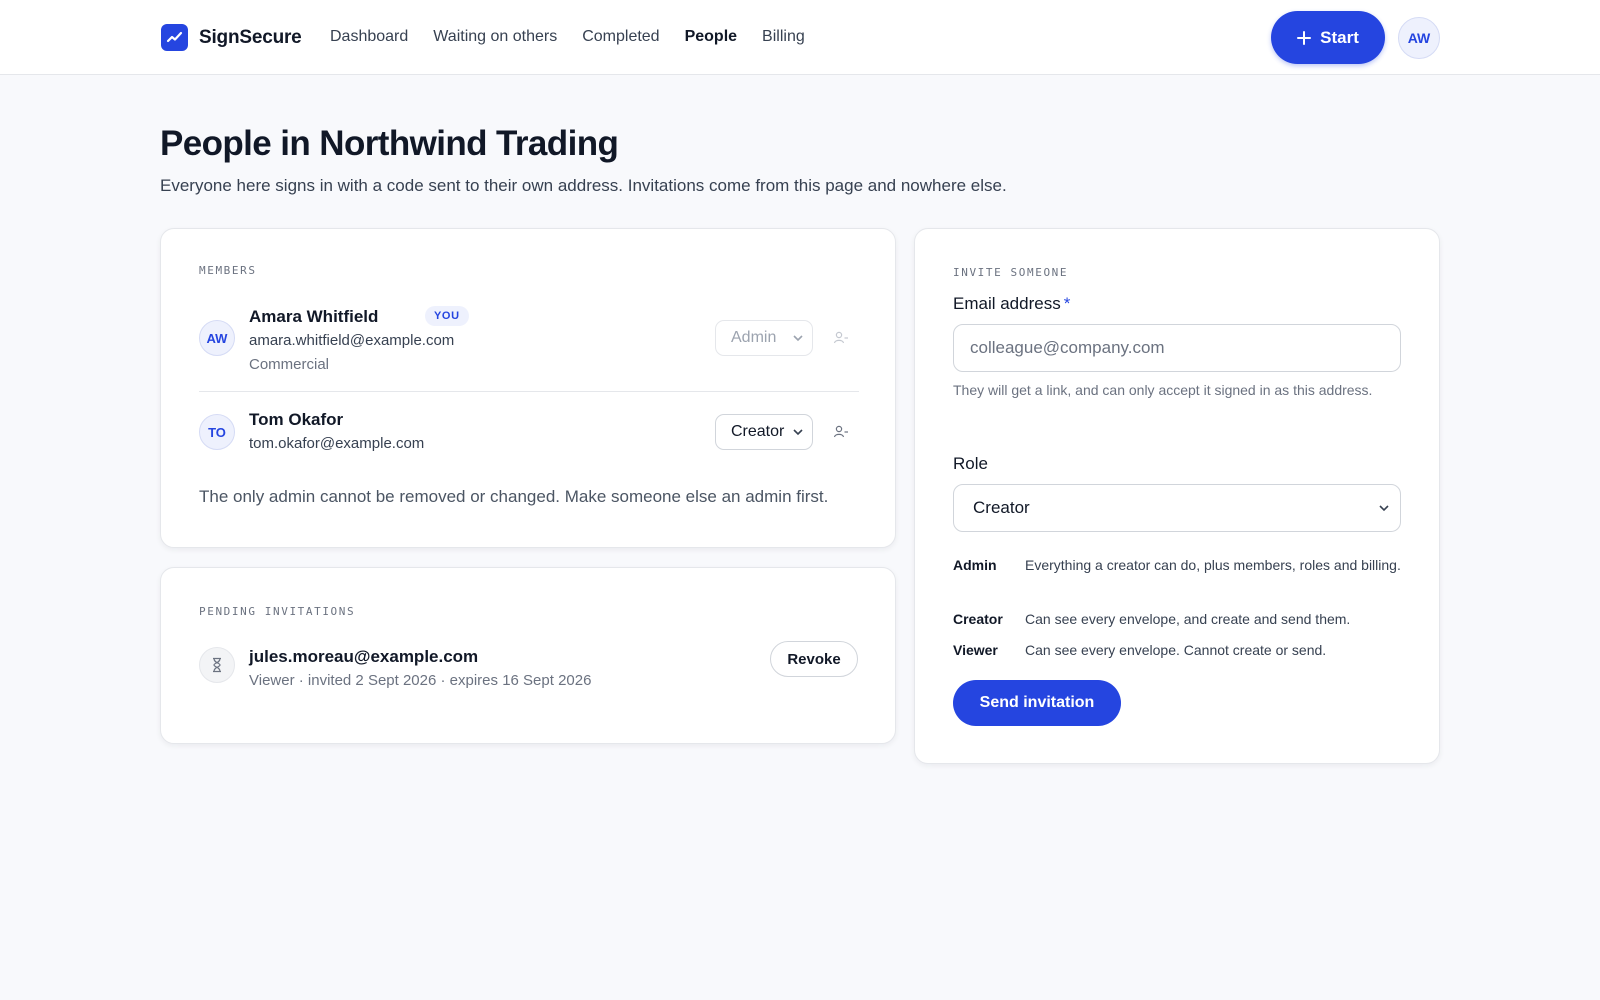 Image resolution: width=1600 pixels, height=1000 pixels. I want to click on nav-dashboard: Dashboard, so click(369, 37).